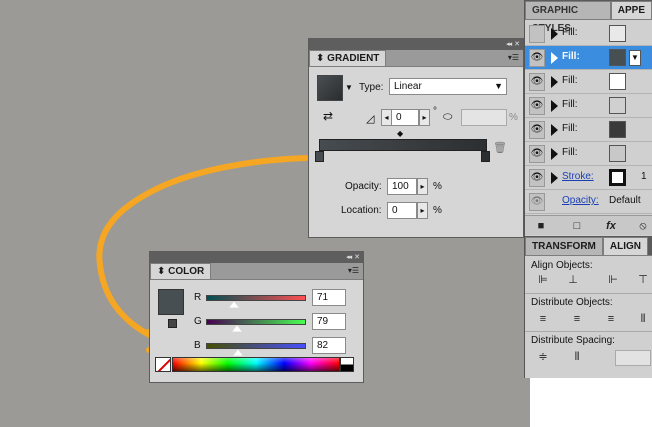 Image resolution: width=652 pixels, height=427 pixels. Describe the element at coordinates (256, 364) in the screenshot. I see `color-spectrum` at that location.